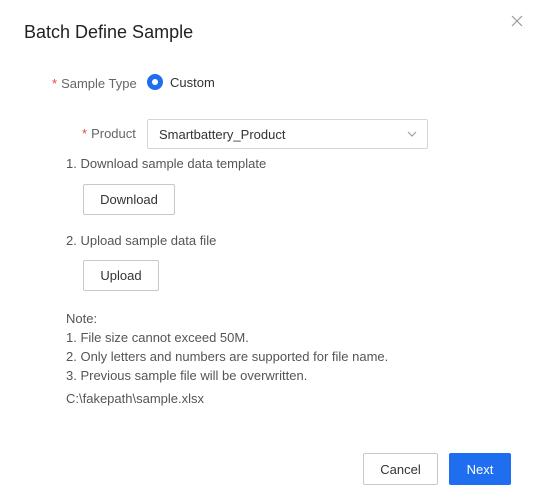 This screenshot has height=501, width=534. Describe the element at coordinates (400, 469) in the screenshot. I see `cancel-button: Cancel` at that location.